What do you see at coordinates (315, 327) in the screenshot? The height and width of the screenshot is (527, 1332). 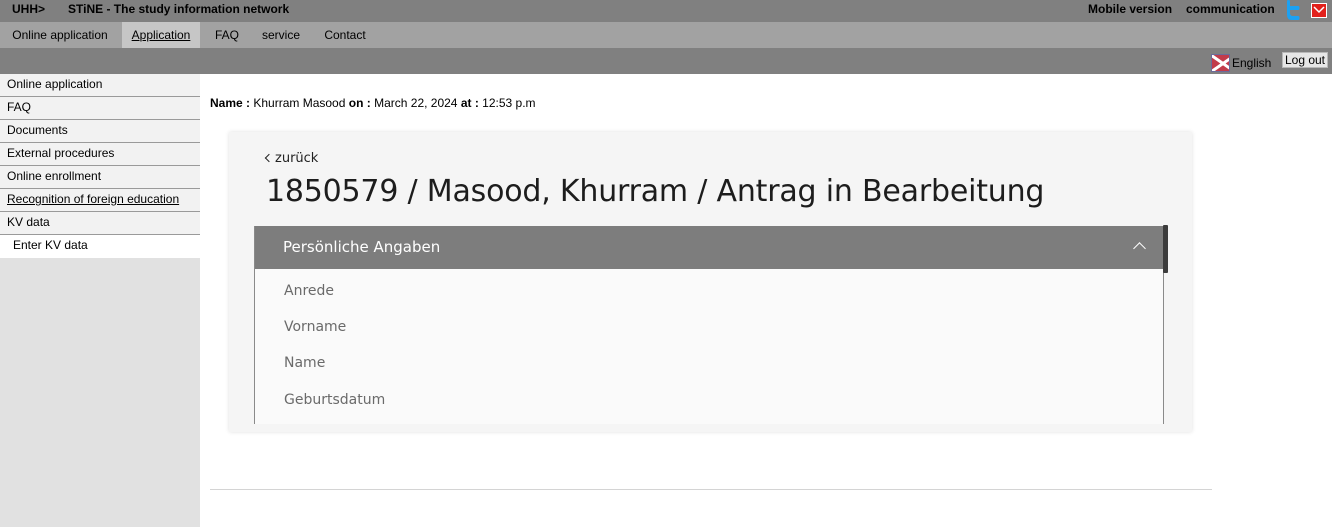 I see `field-label-vorname: Vorname` at bounding box center [315, 327].